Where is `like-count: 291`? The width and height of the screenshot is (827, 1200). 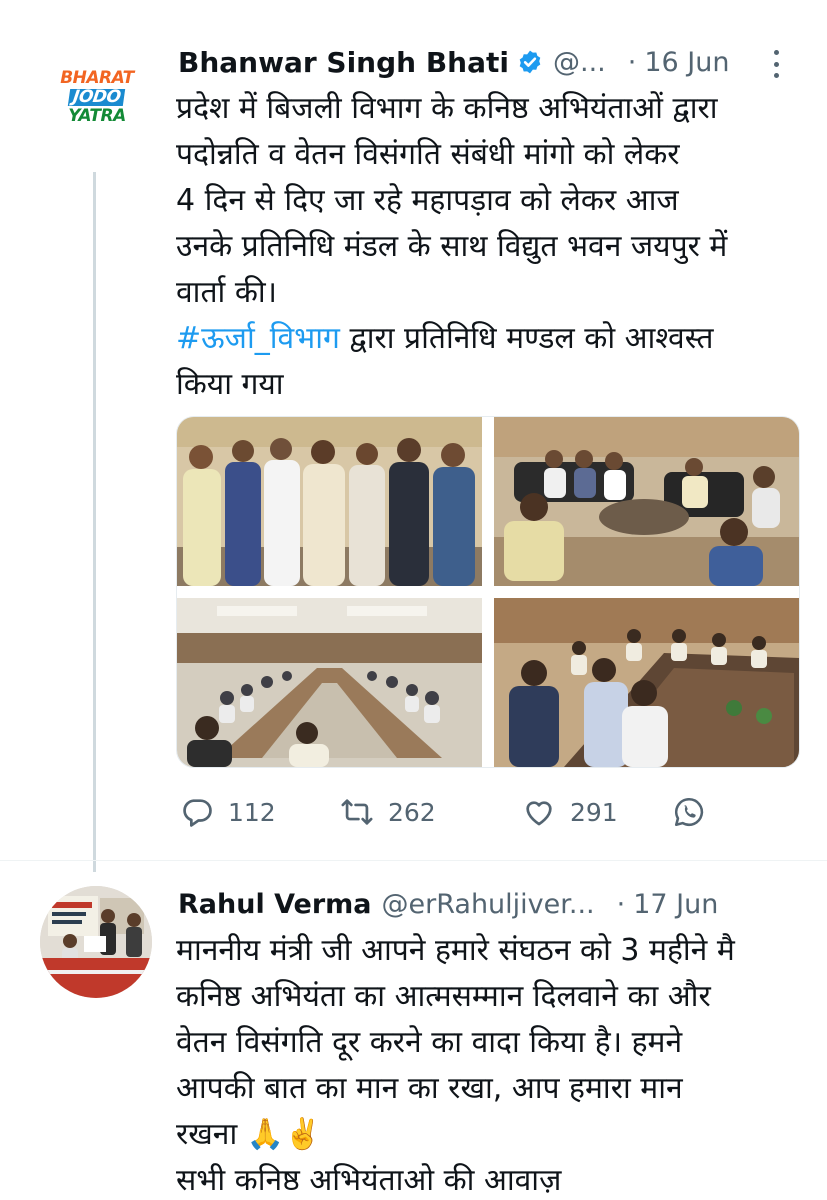 like-count: 291 is located at coordinates (594, 812).